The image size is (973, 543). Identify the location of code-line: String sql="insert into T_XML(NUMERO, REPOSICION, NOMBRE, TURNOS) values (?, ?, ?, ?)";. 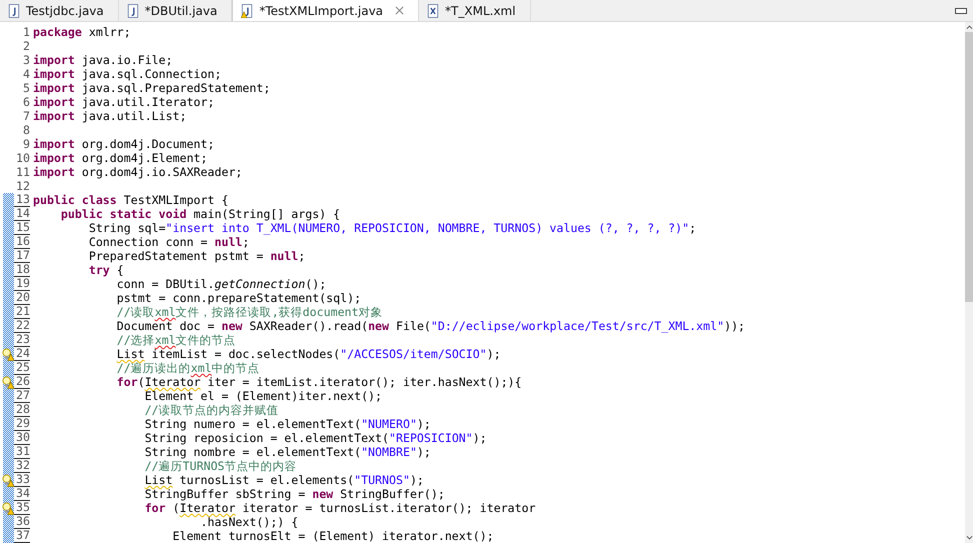
(392, 228).